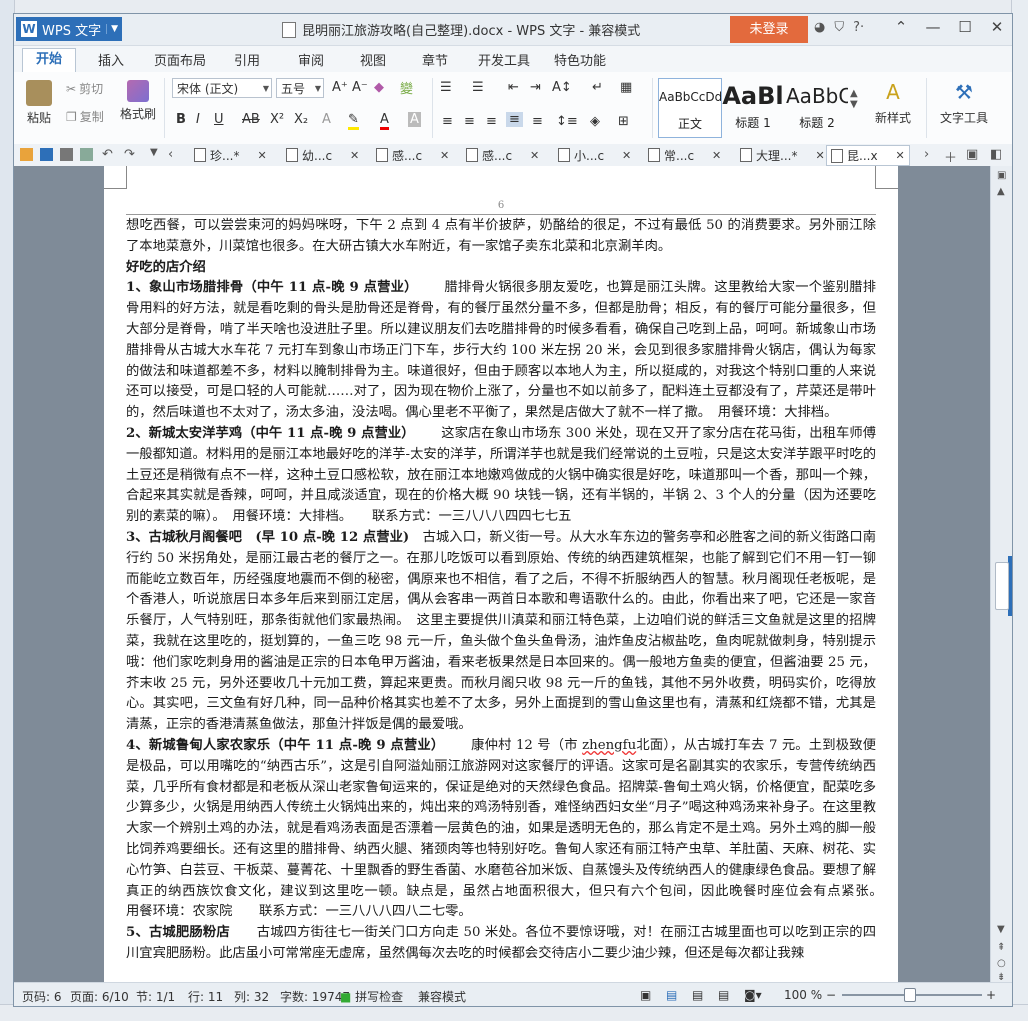 Image resolution: width=1028 pixels, height=1021 pixels. Describe the element at coordinates (86, 154) in the screenshot. I see `preview-icon` at that location.